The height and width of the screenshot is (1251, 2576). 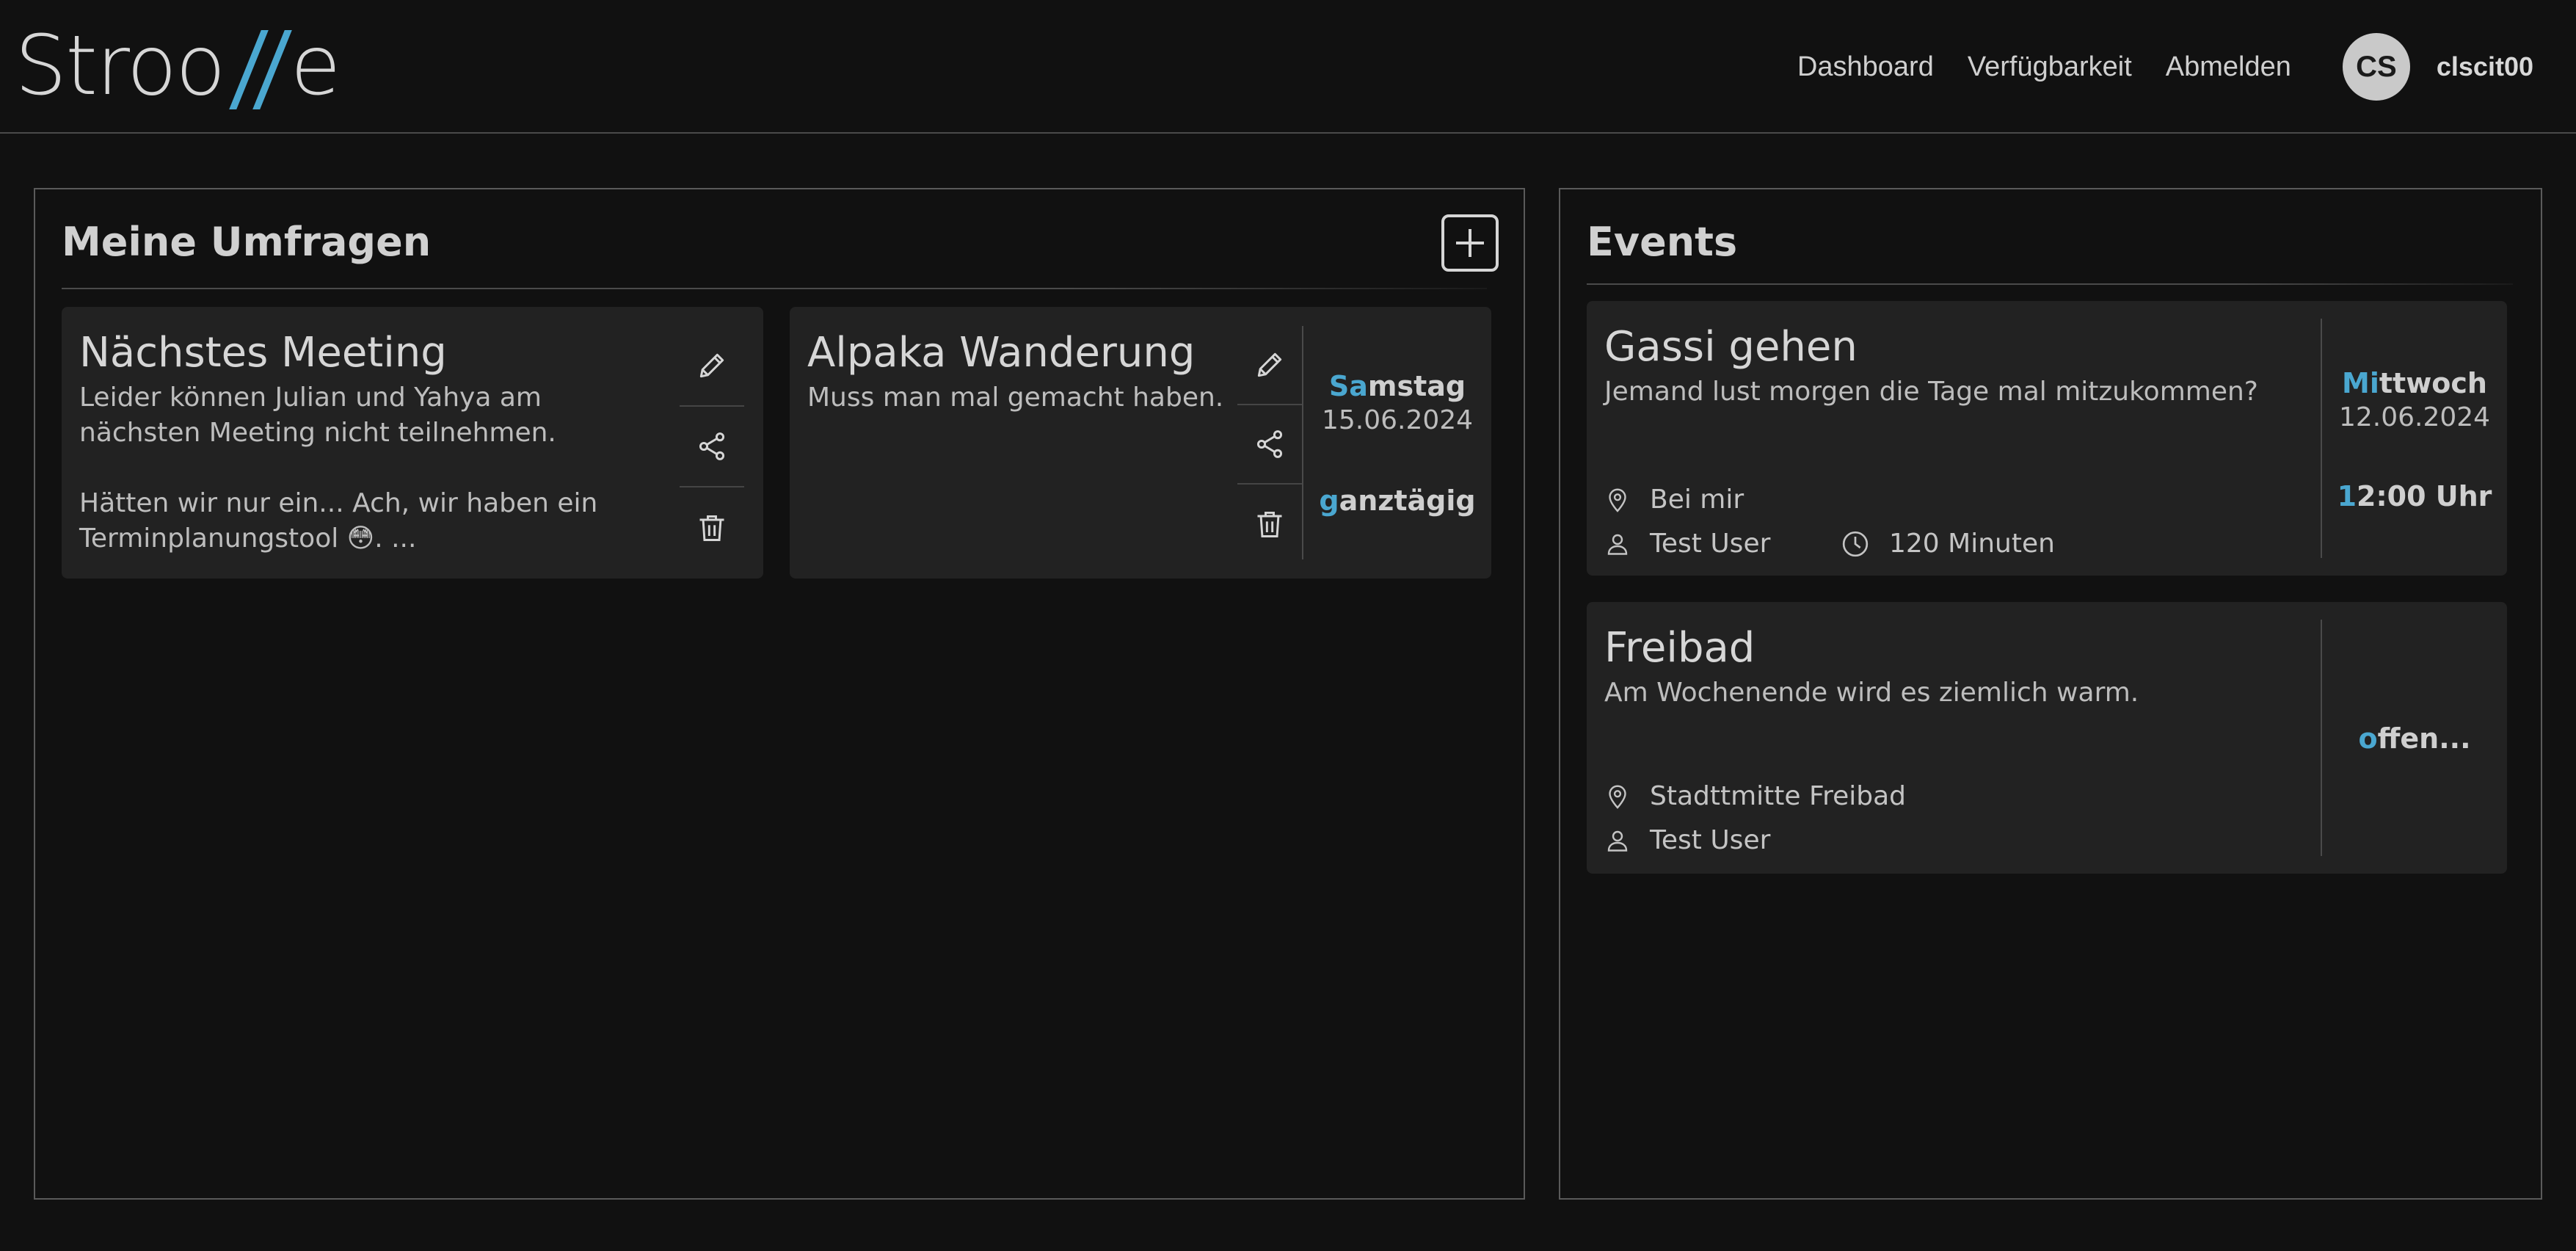 I want to click on poll-title: Alpaka Wanderung, so click(x=1001, y=353).